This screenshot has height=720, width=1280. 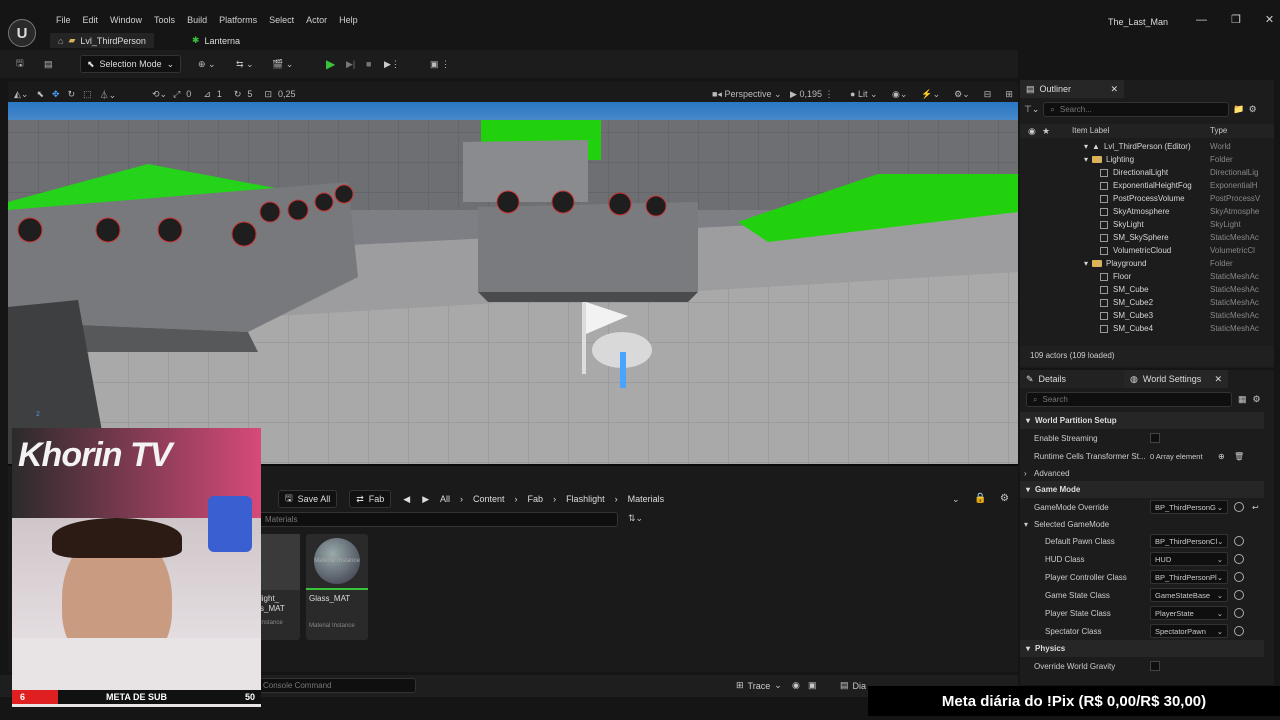 What do you see at coordinates (1189, 631) in the screenshot?
I see `spectator-dropdown: SpectatorPawn ⌄` at bounding box center [1189, 631].